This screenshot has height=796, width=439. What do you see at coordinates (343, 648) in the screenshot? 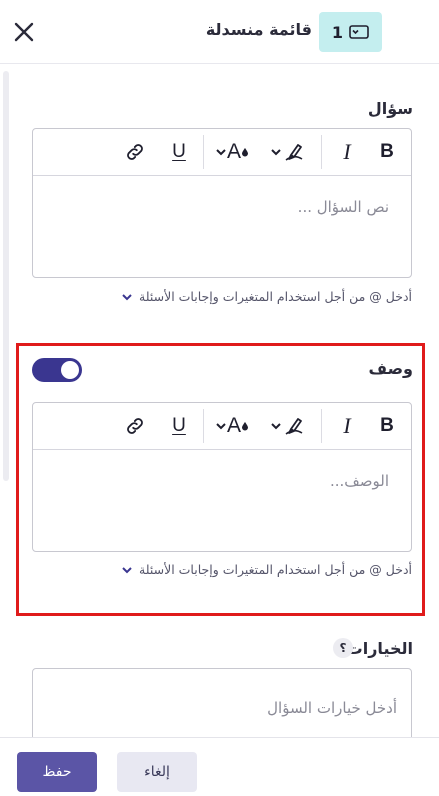
I see `help-icon: ؟` at bounding box center [343, 648].